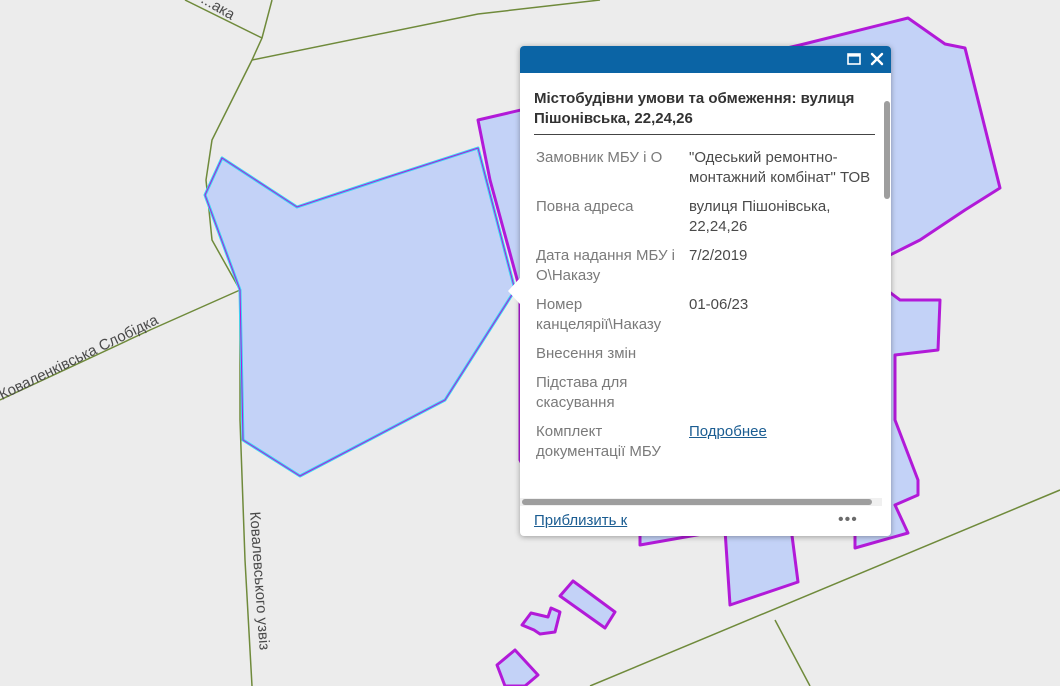 This screenshot has height=686, width=1060. Describe the element at coordinates (218, 12) in the screenshot. I see `road-label-top: ...ака` at that location.